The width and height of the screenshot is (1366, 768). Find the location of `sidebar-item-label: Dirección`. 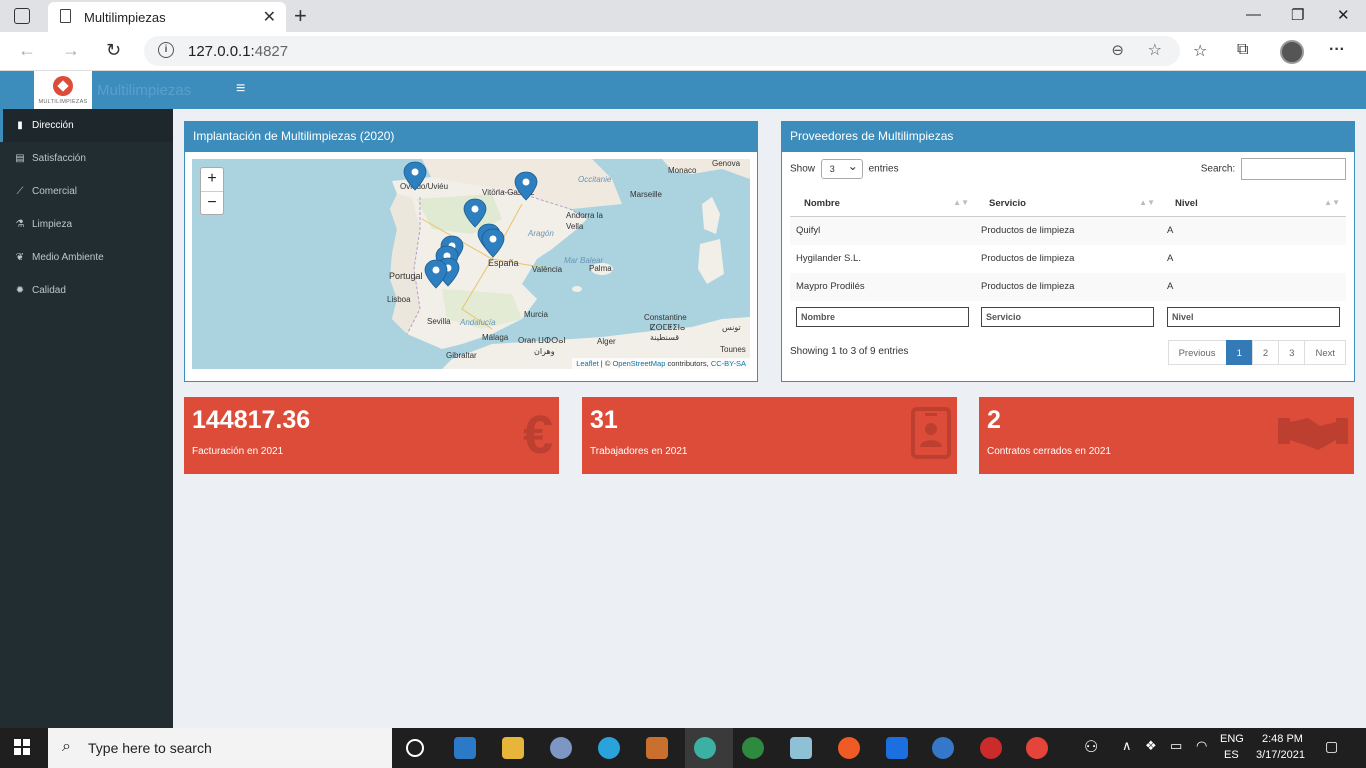

sidebar-item-label: Dirección is located at coordinates (53, 125).